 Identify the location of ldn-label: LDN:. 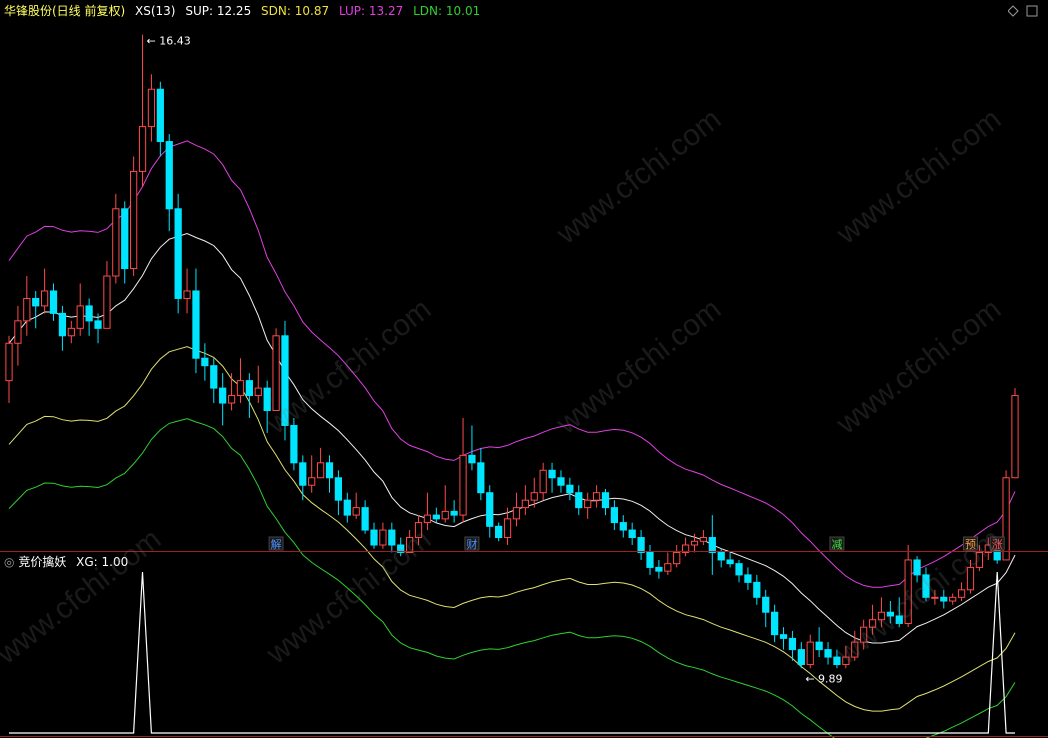
(428, 11).